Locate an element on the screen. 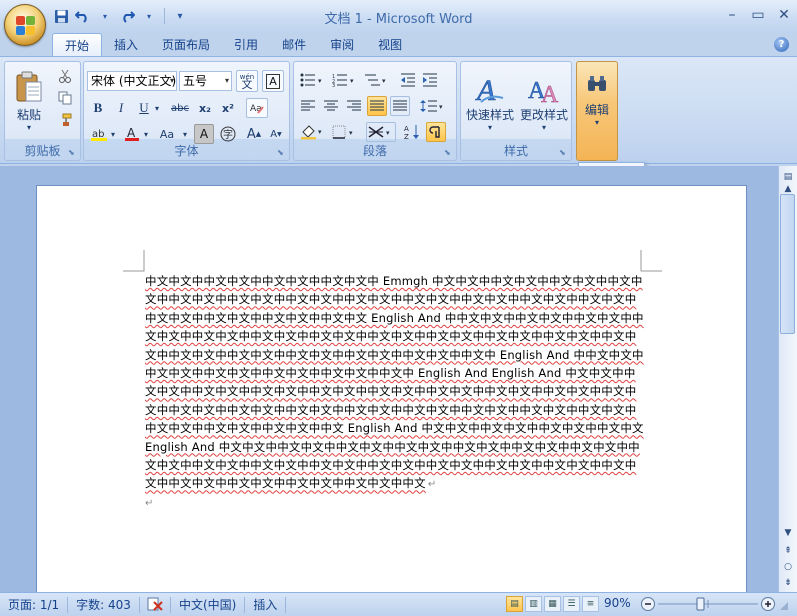 The width and height of the screenshot is (797, 616). clipboard-launcher-icon: ⬊ is located at coordinates (72, 152).